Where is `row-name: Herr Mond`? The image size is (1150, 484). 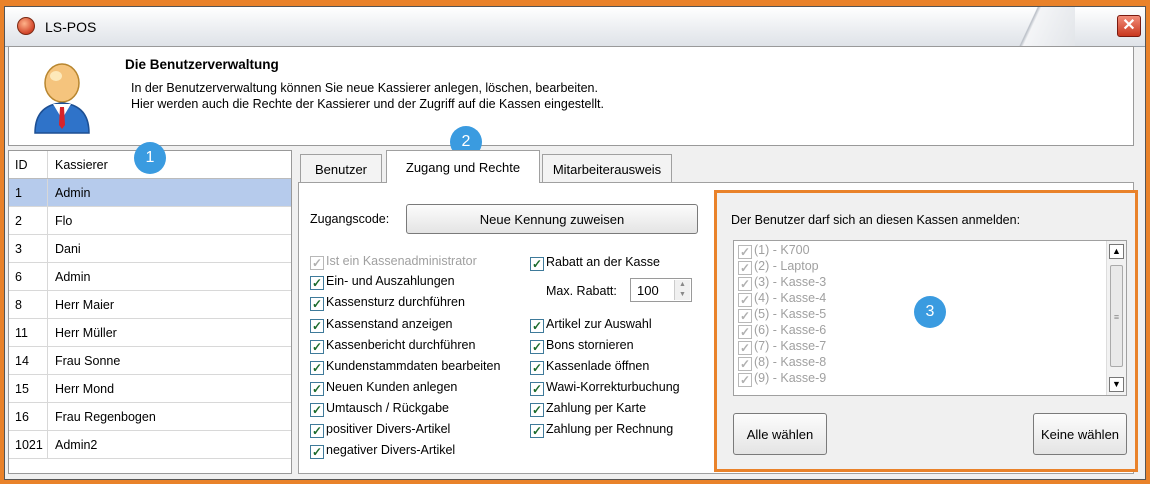 row-name: Herr Mond is located at coordinates (85, 389).